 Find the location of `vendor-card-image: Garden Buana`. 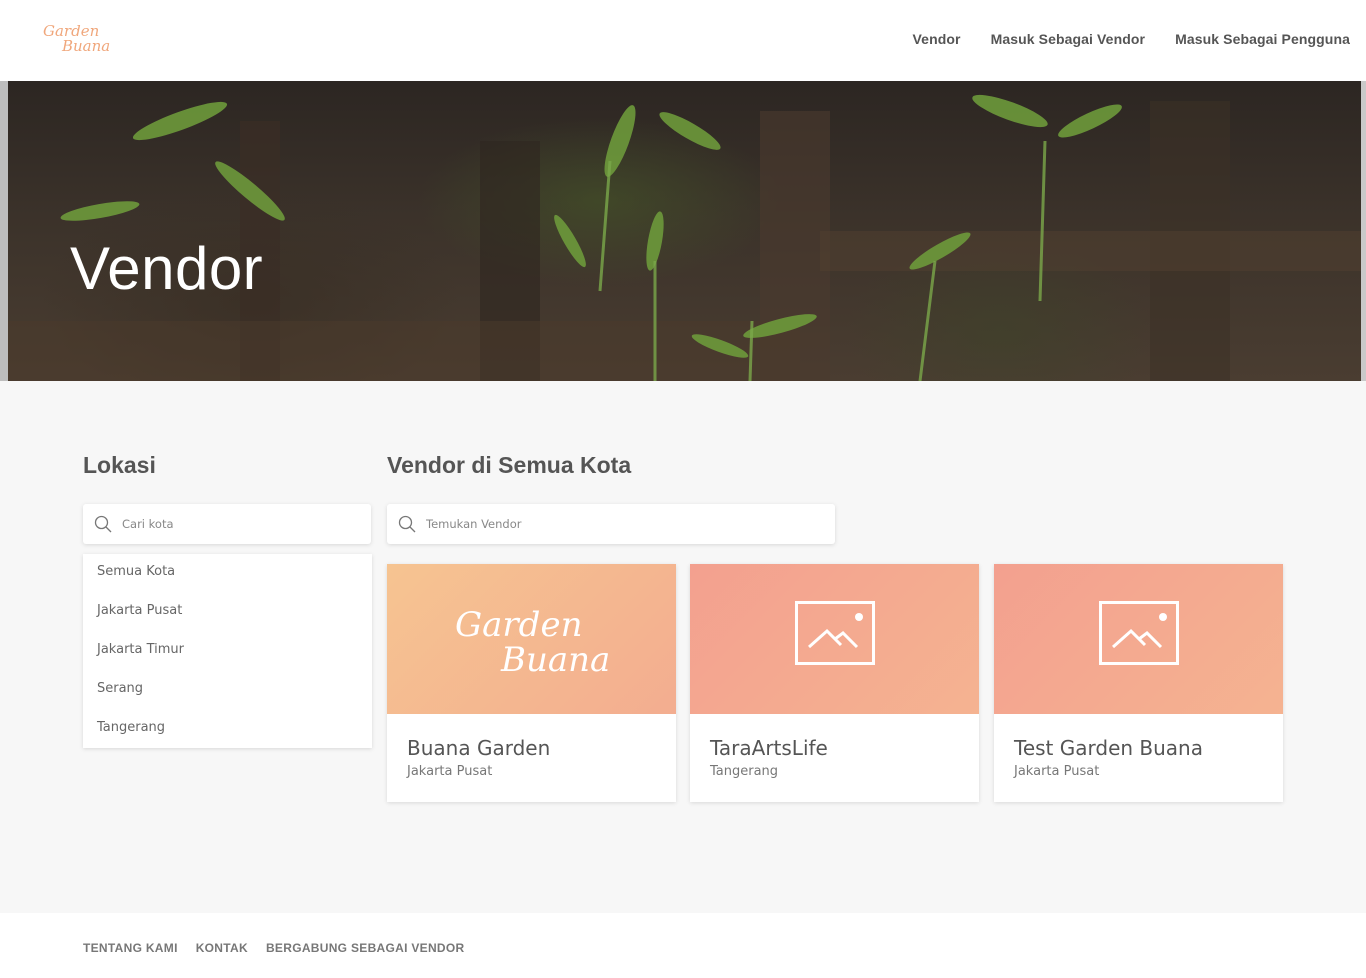

vendor-card-image: Garden Buana is located at coordinates (531, 639).